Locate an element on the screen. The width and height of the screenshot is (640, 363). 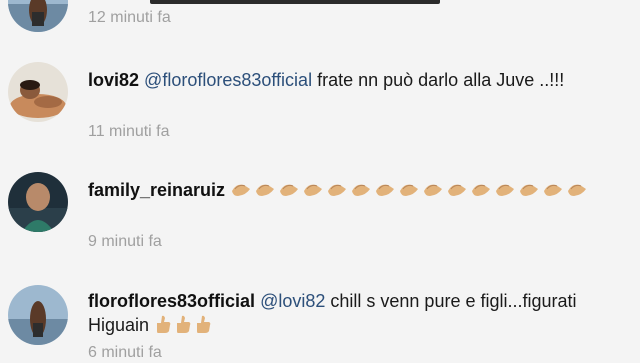
truncated-comment-text is located at coordinates (295, 2).